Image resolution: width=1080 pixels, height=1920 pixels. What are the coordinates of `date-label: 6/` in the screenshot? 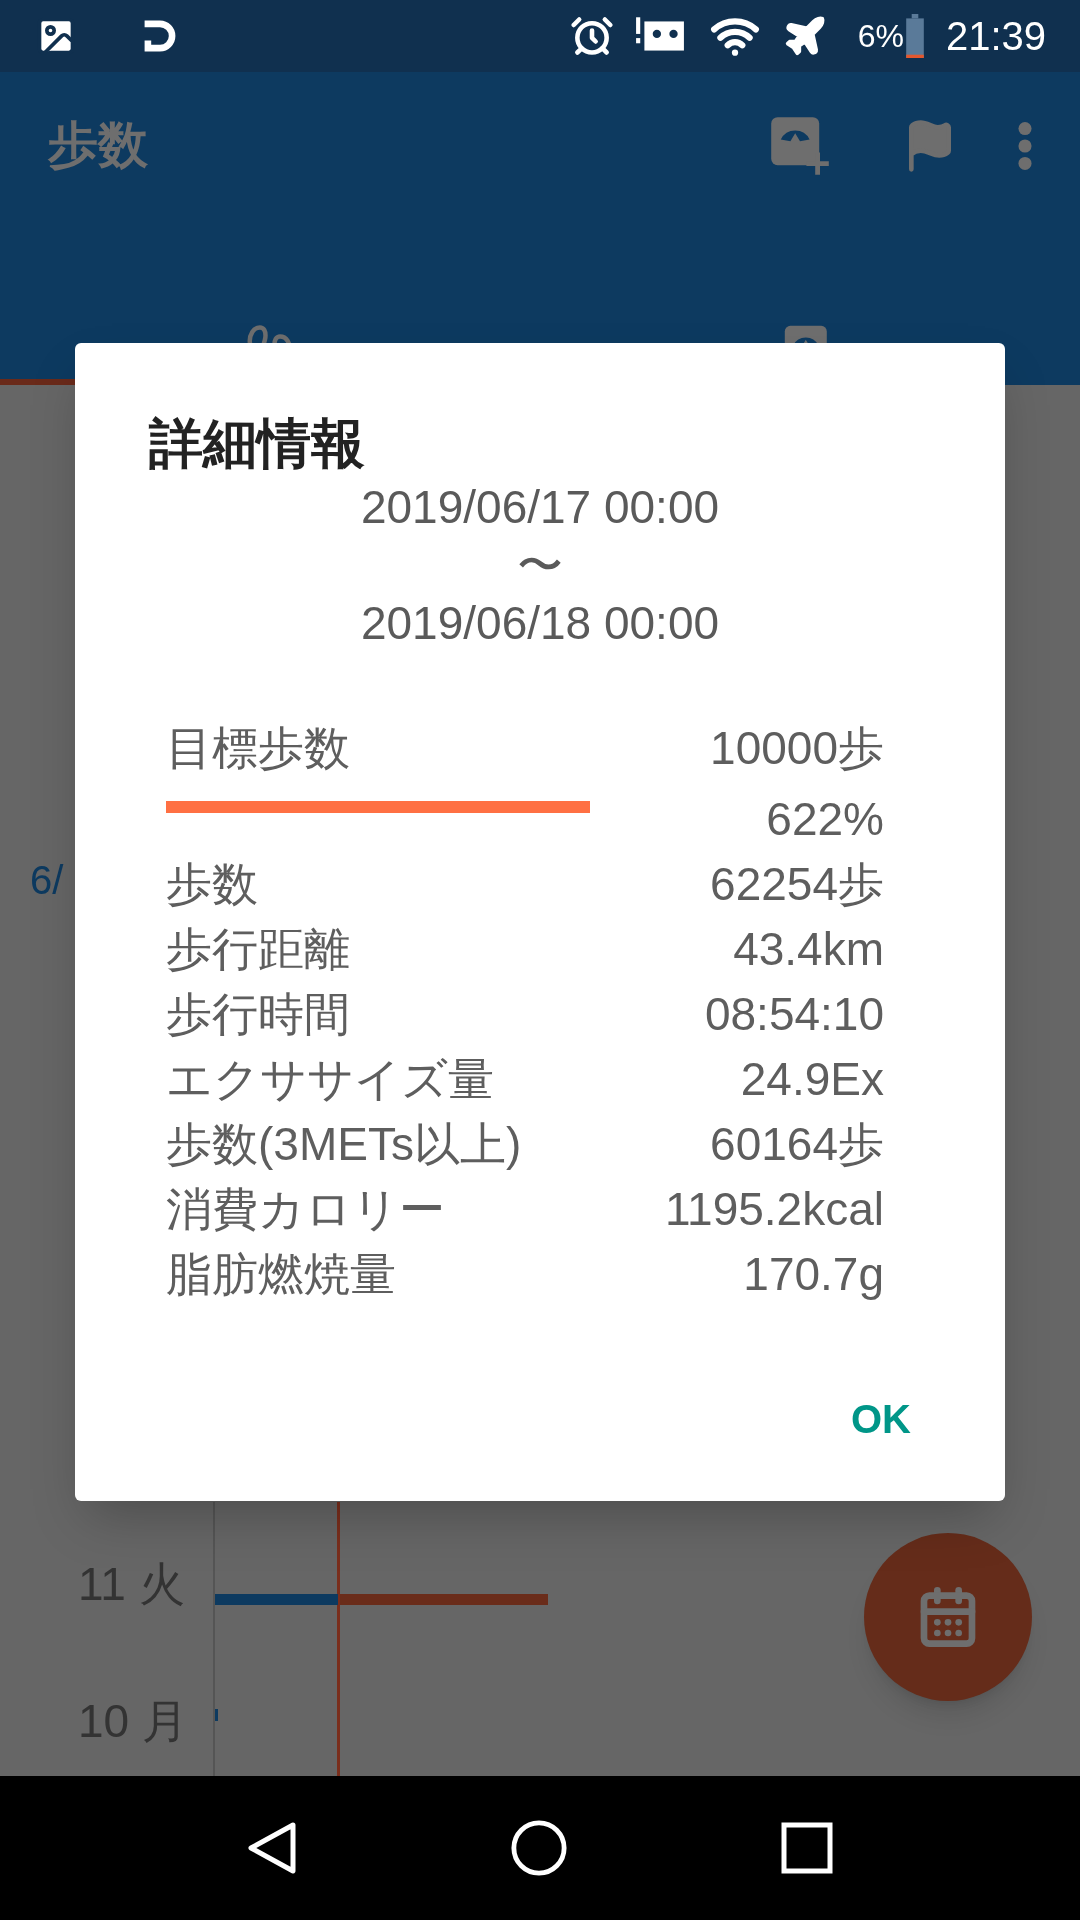 It's located at (47, 880).